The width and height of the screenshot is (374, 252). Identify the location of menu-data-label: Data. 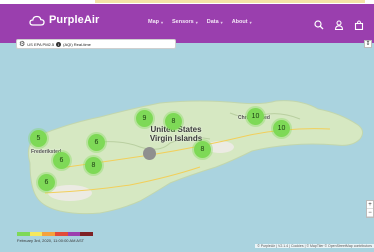
(212, 22).